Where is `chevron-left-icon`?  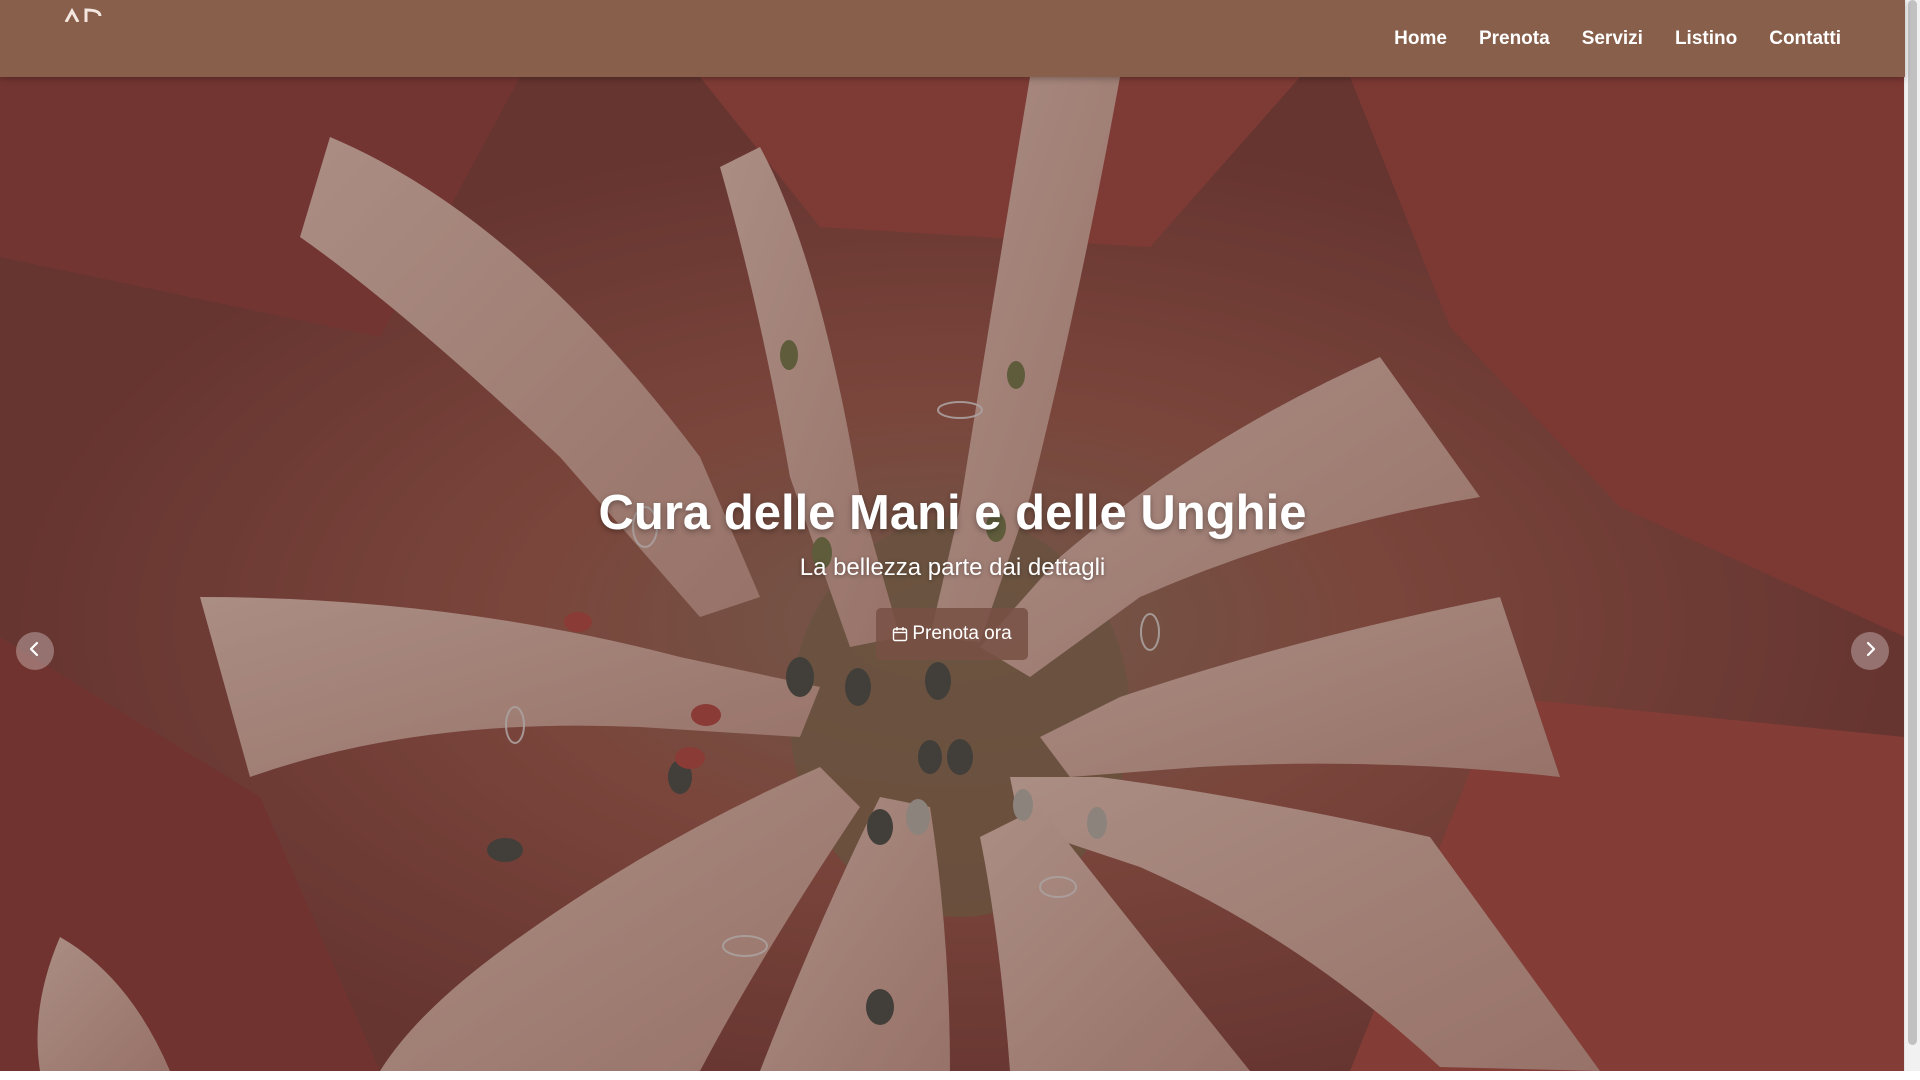
chevron-left-icon is located at coordinates (35, 651).